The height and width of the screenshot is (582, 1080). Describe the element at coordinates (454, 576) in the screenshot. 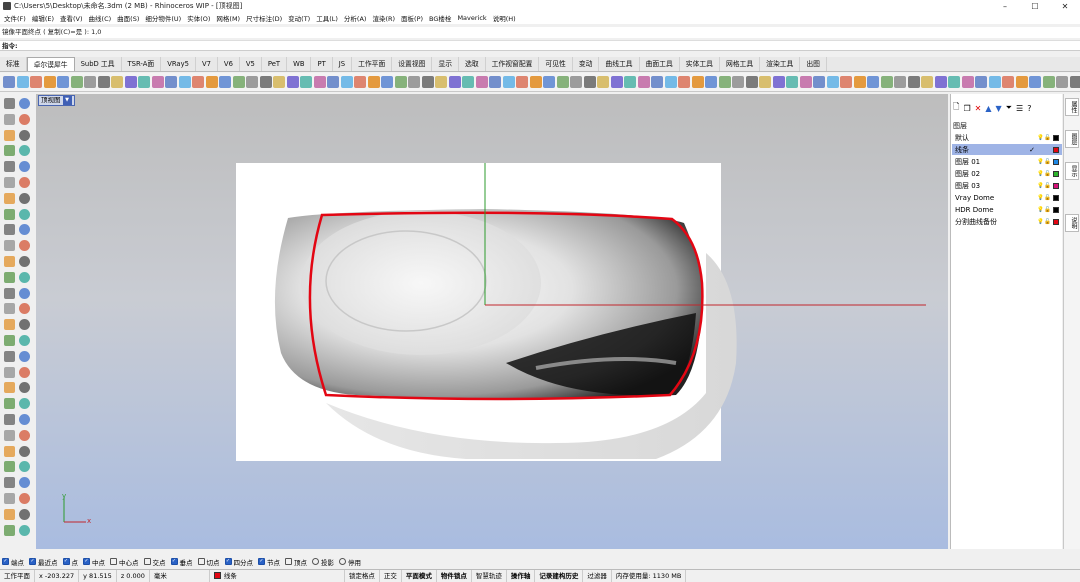

I see `status-toggle: 物件锁点` at that location.